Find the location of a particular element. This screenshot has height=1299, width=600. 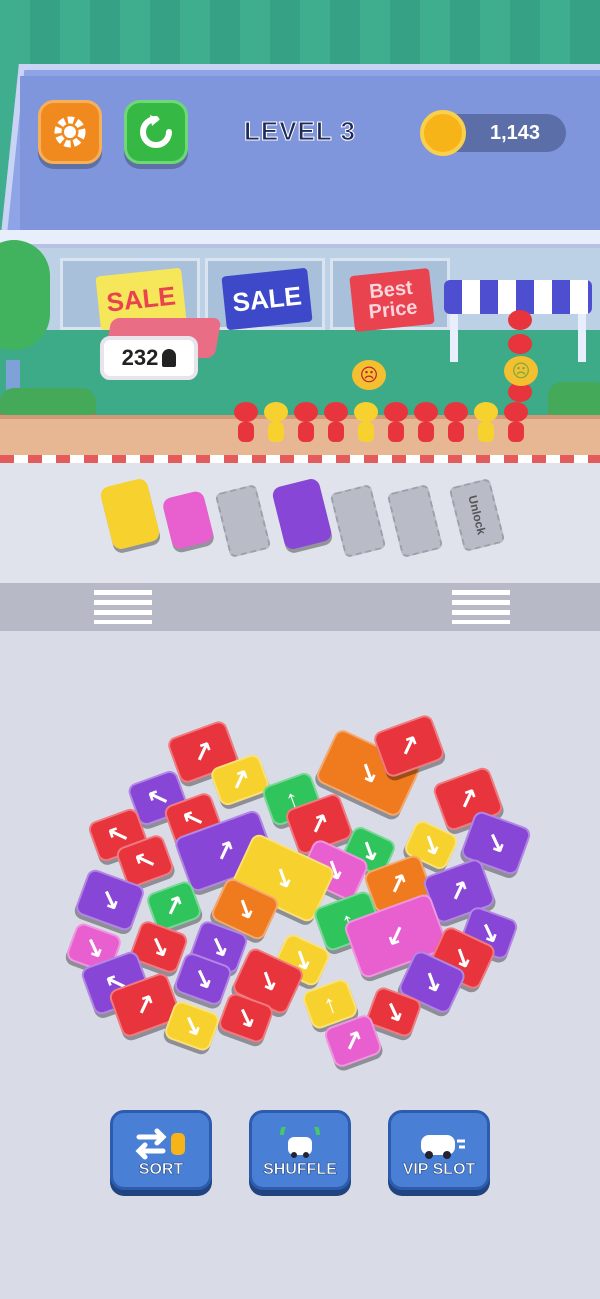

best-price-sign: Best Price is located at coordinates (392, 300).